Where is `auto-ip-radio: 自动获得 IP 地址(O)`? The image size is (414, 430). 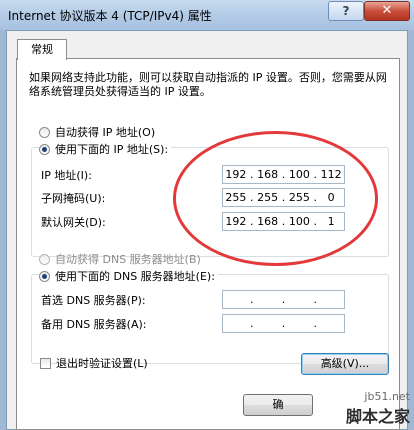
auto-ip-radio: 自动获得 IP 地址(O) is located at coordinates (97, 132).